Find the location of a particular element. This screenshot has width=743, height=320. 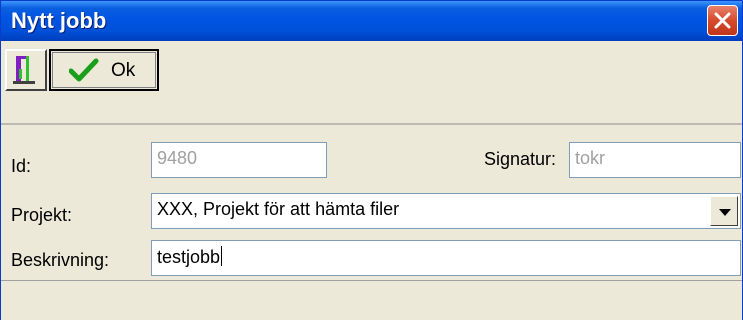

beskrivning-input: testjobb is located at coordinates (446, 258).